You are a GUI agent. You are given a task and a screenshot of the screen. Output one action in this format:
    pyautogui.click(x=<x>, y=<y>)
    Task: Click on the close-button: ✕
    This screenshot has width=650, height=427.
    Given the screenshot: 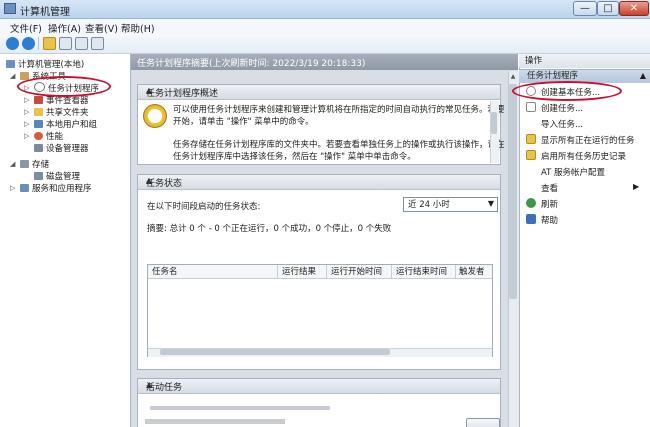 What is the action you would take?
    pyautogui.click(x=634, y=8)
    